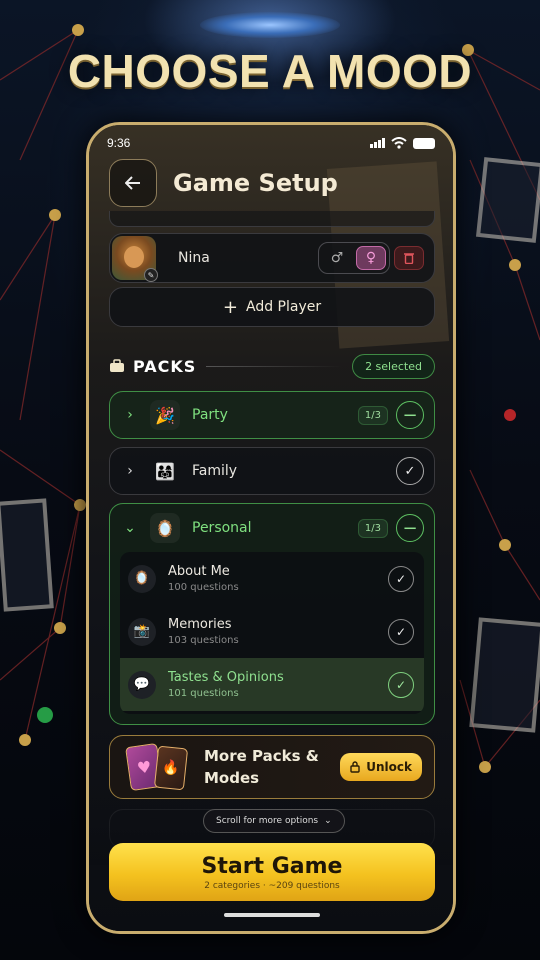  Describe the element at coordinates (389, 767) in the screenshot. I see `unlock-label: Unlock` at that location.